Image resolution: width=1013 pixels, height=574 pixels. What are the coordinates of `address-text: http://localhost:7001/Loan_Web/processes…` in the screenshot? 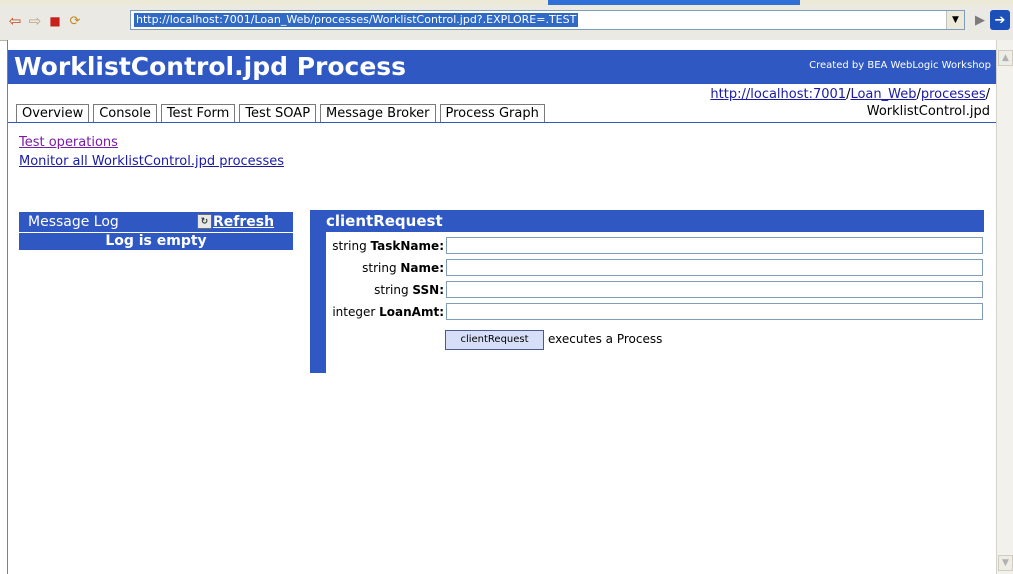 It's located at (356, 20).